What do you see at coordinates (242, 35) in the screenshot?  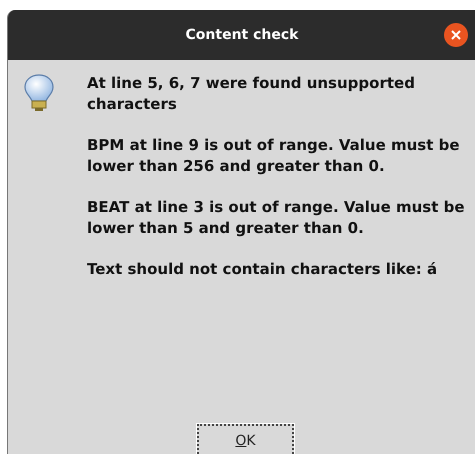 I see `window-title: Content check` at bounding box center [242, 35].